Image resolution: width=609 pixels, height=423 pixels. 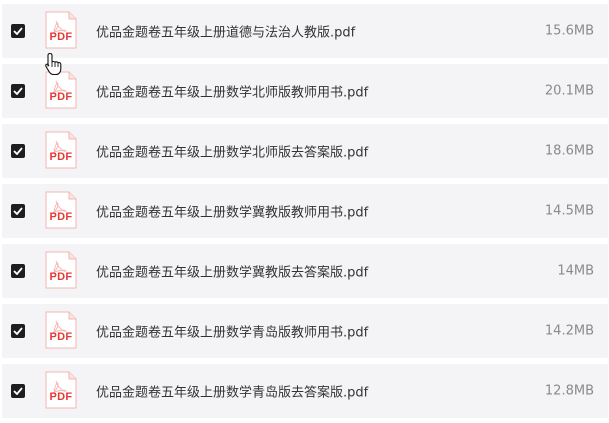 I want to click on file-size: 12.8MB, so click(x=569, y=391).